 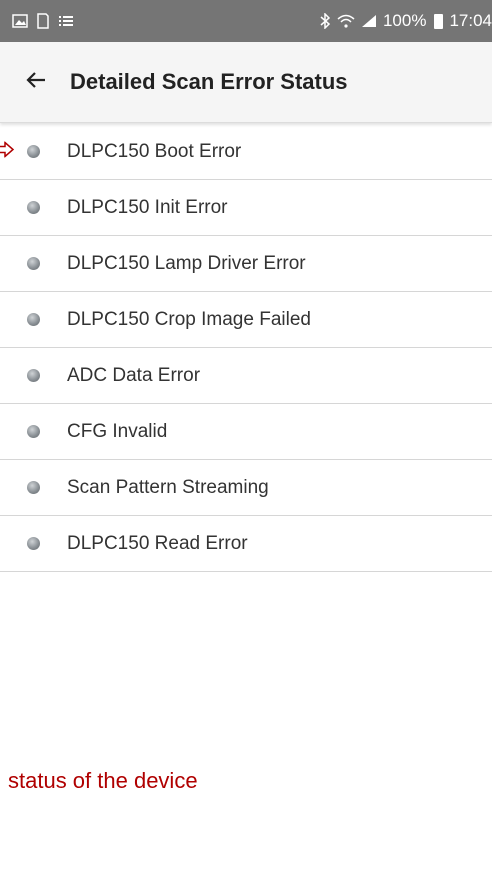 What do you see at coordinates (134, 375) in the screenshot?
I see `error-label: ADC Data Error` at bounding box center [134, 375].